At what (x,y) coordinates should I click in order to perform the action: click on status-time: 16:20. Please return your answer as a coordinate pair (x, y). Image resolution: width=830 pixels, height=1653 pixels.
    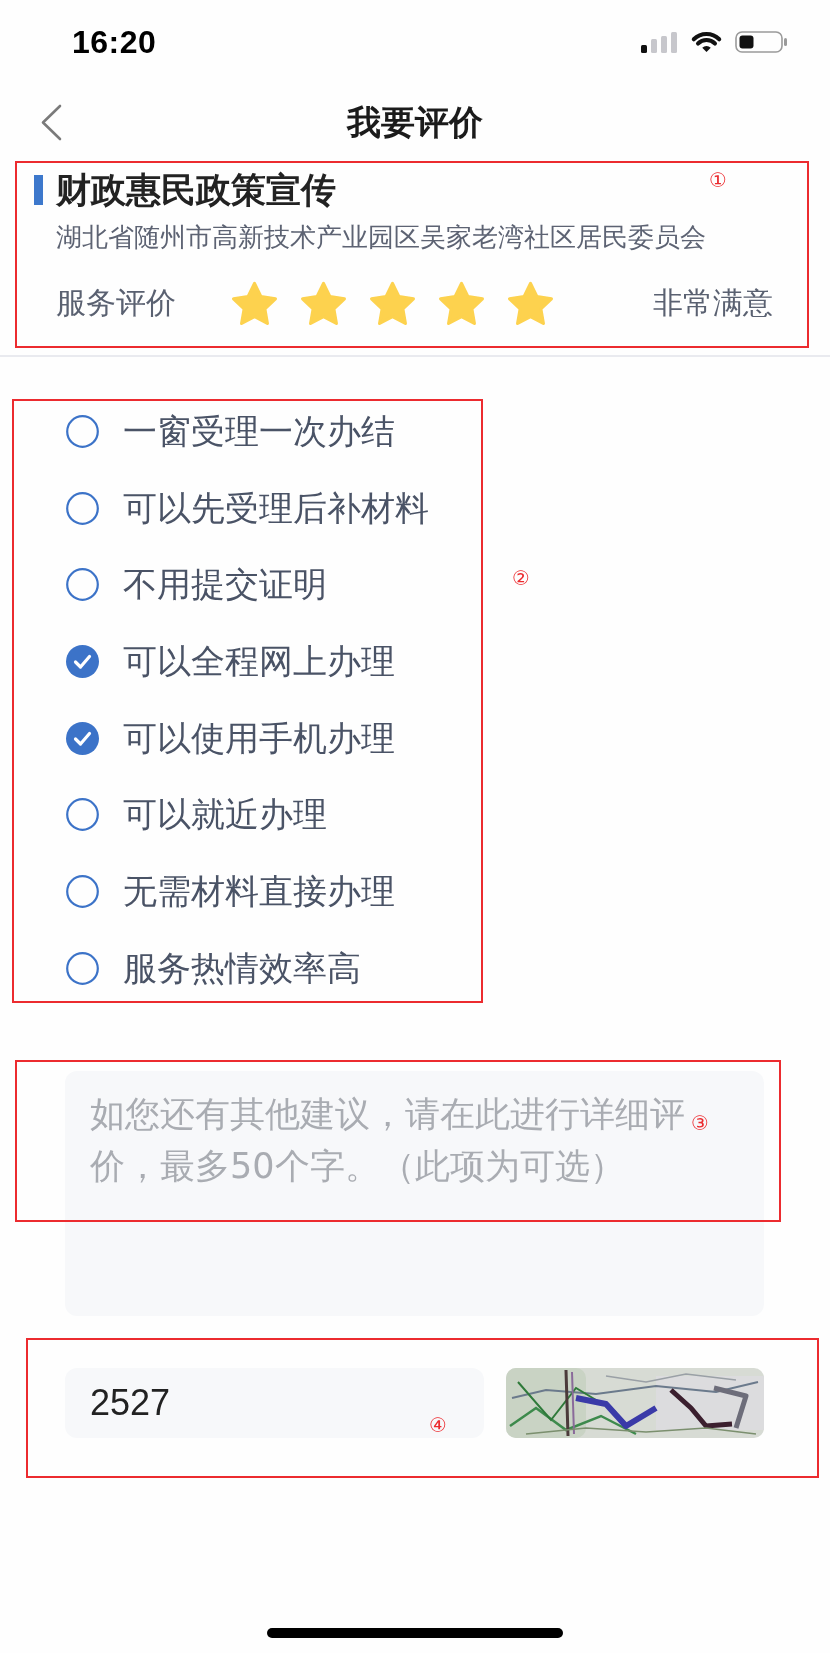
    Looking at the image, I should click on (114, 42).